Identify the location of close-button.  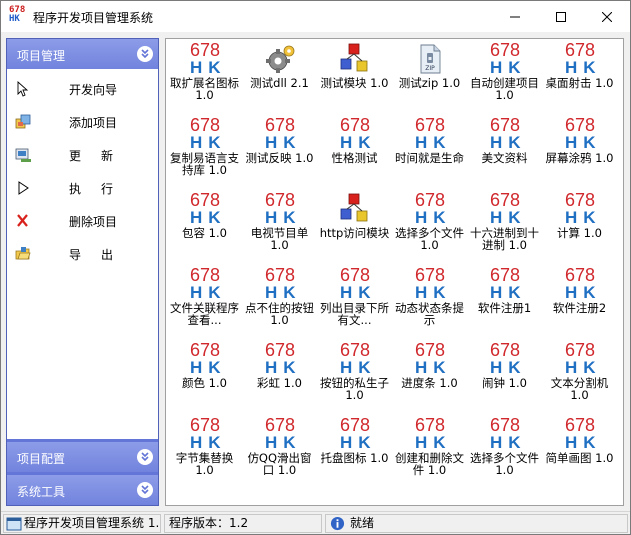
(607, 16).